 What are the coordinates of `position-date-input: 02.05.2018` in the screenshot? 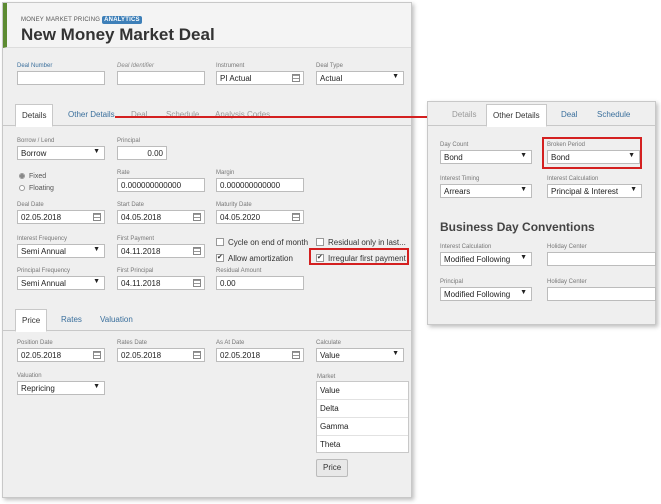 It's located at (61, 355).